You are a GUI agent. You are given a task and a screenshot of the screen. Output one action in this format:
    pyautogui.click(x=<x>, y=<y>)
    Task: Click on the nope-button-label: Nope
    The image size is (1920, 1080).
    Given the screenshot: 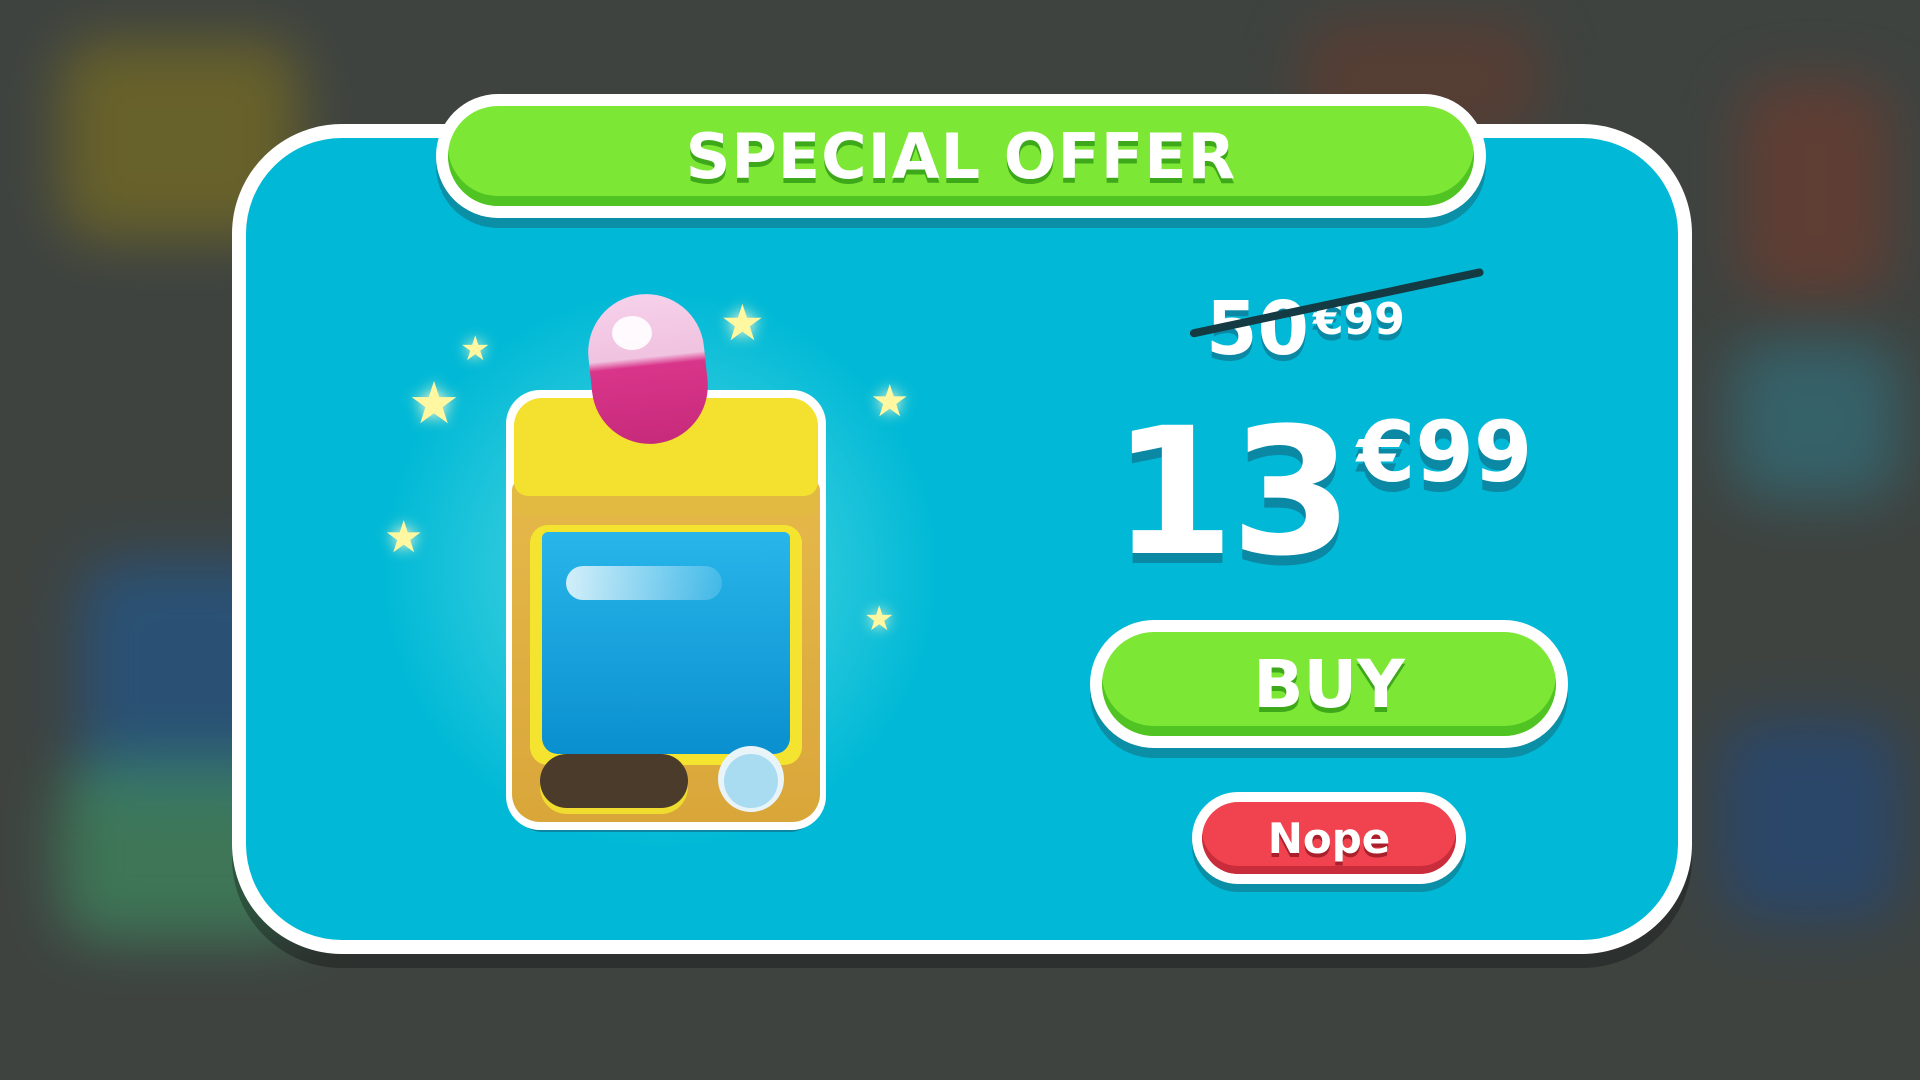 What is the action you would take?
    pyautogui.click(x=1329, y=838)
    